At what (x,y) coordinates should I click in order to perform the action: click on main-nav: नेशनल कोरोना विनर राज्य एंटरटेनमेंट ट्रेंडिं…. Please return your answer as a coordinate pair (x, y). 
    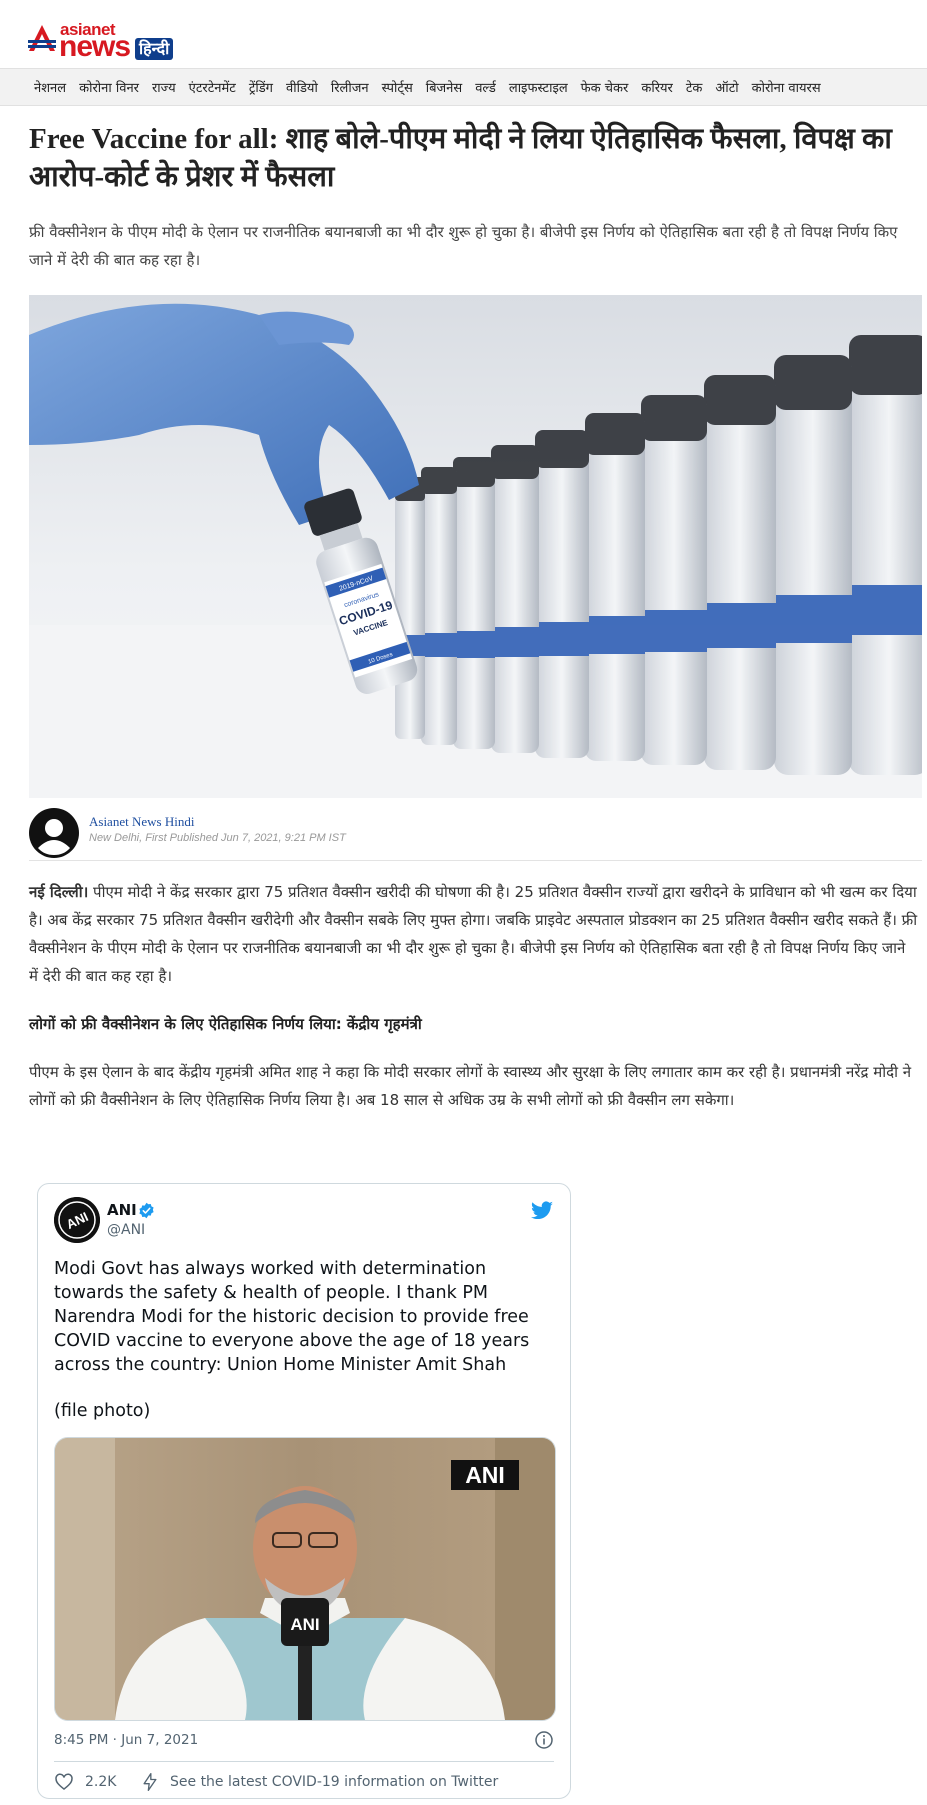
    Looking at the image, I should click on (463, 87).